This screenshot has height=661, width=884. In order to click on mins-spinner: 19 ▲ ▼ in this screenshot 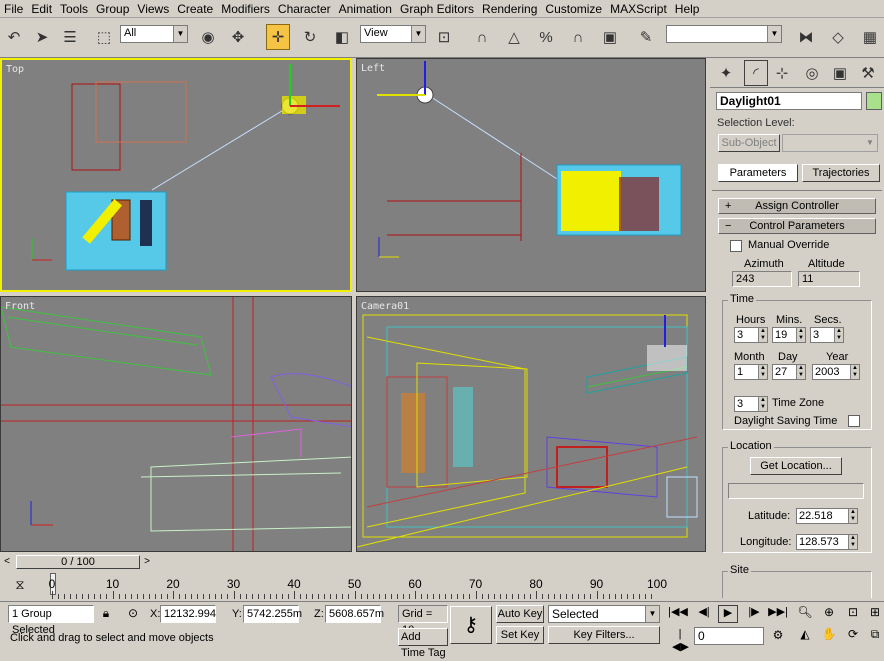, I will do `click(789, 335)`.